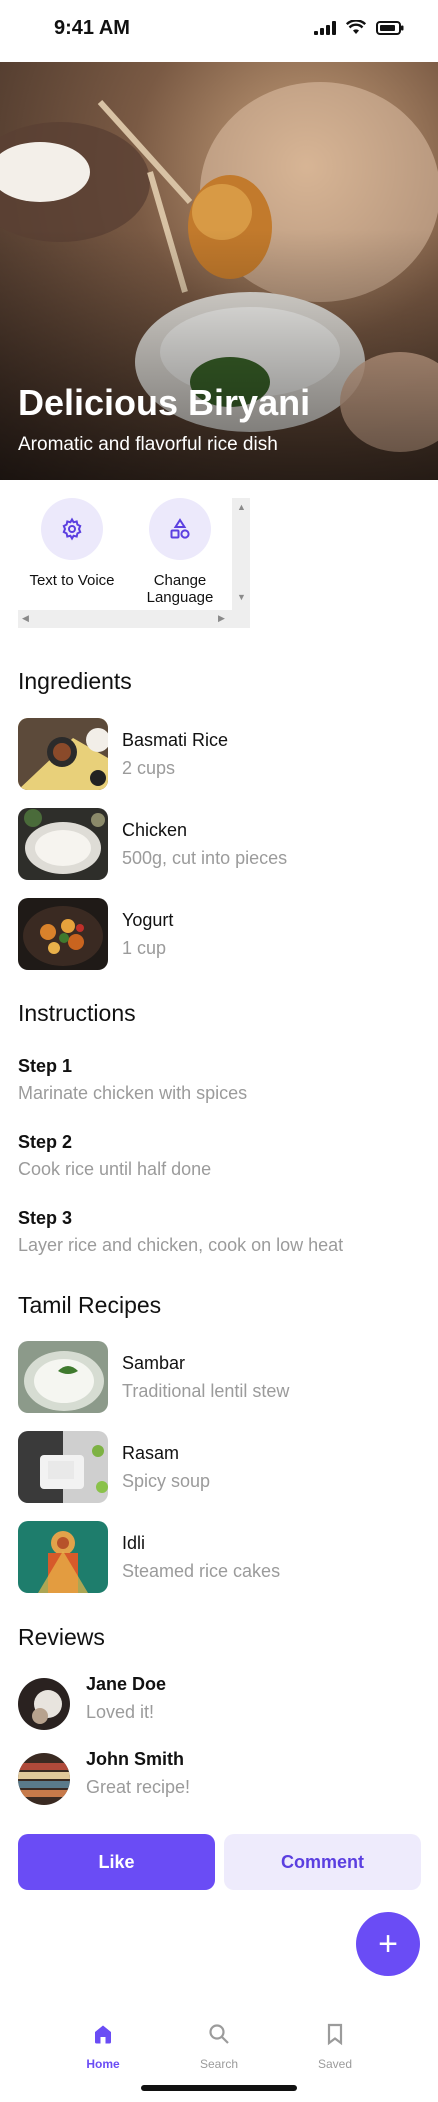  I want to click on recipe-item: Idli Steamed rice cakes, so click(218, 1557).